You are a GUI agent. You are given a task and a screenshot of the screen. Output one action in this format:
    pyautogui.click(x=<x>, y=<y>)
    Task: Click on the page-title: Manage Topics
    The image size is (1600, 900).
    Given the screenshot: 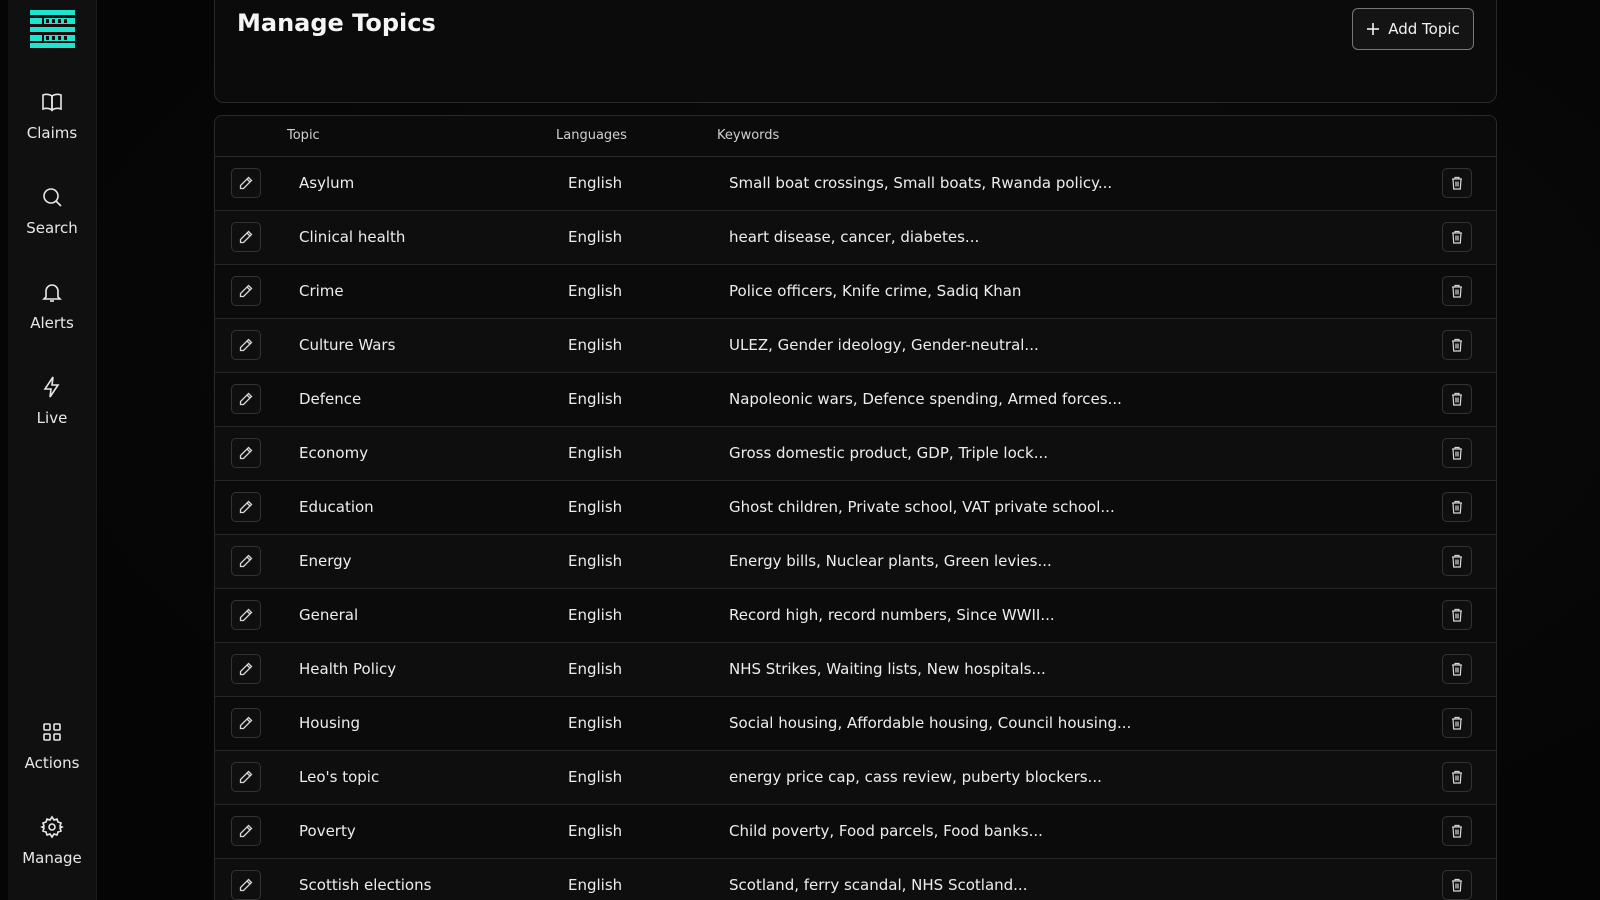 What is the action you would take?
    pyautogui.click(x=336, y=23)
    